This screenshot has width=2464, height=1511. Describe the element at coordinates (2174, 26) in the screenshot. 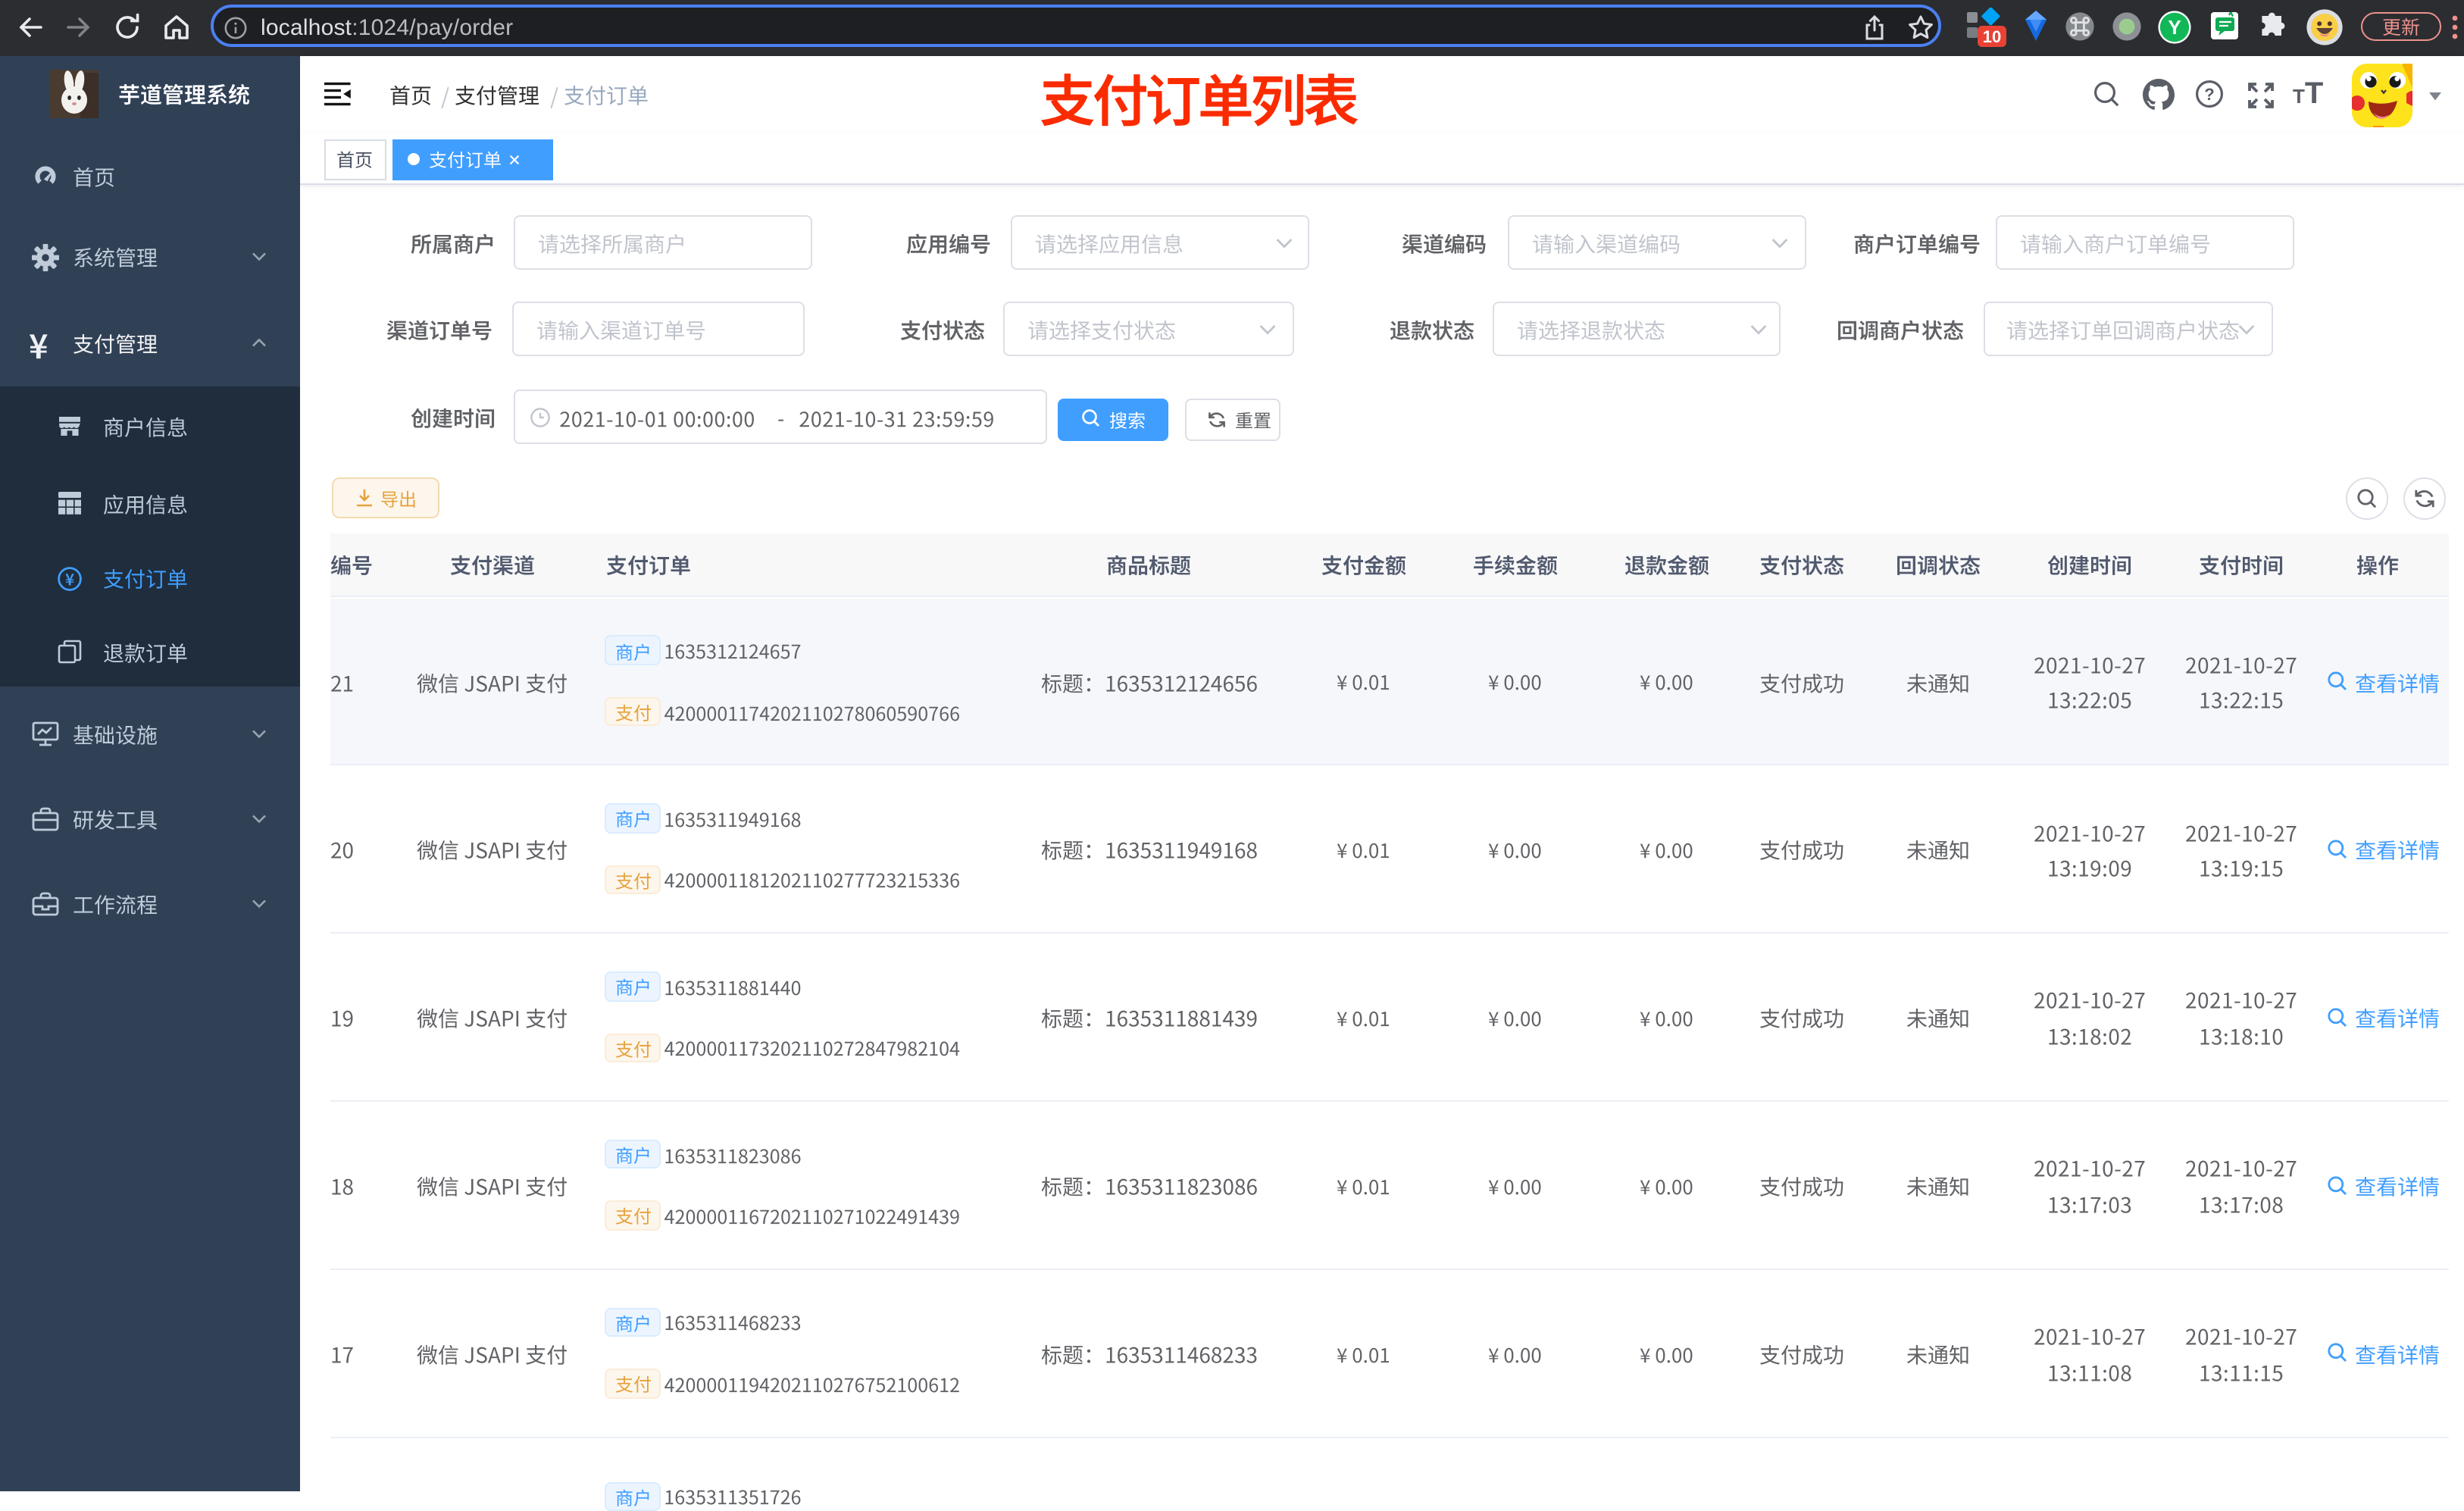

I see `svg-text: Y` at that location.